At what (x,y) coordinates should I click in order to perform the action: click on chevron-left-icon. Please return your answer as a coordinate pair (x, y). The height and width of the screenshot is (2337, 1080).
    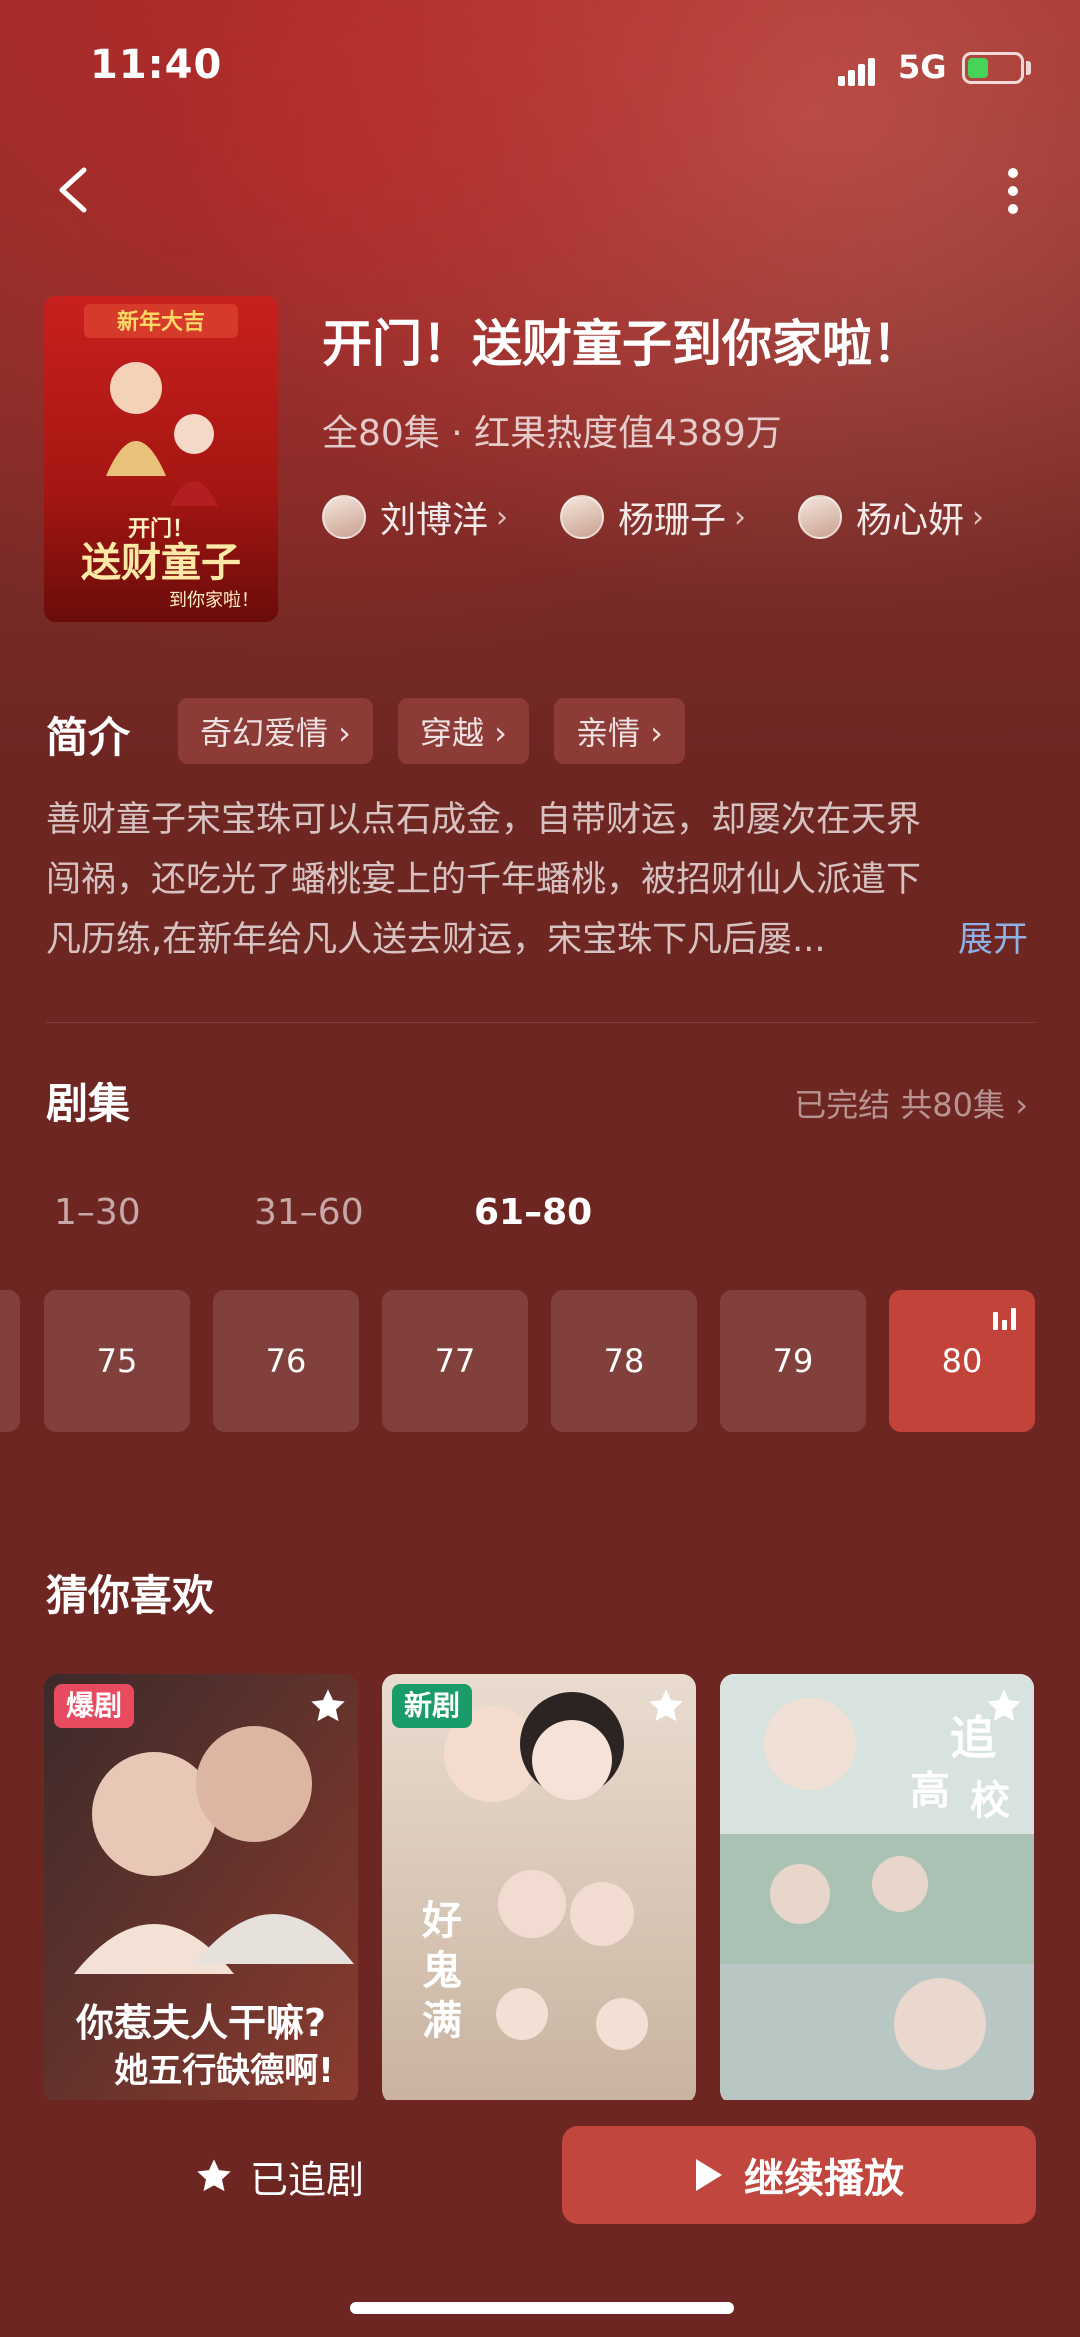
    Looking at the image, I should click on (73, 190).